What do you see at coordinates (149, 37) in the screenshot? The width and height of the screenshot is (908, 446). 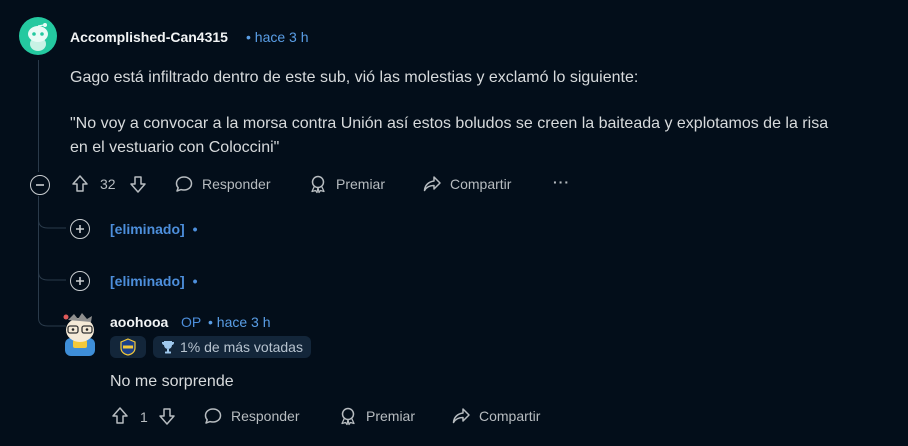 I see `comment-author: Accomplished-Can4315` at bounding box center [149, 37].